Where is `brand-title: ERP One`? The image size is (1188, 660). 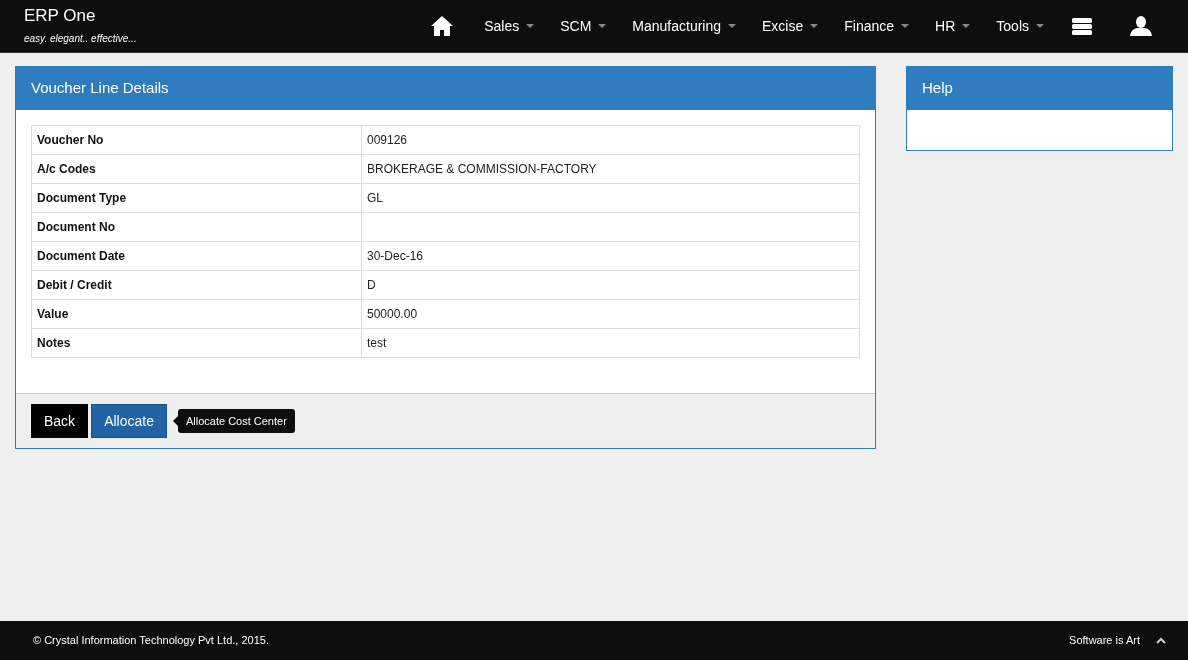 brand-title: ERP One is located at coordinates (80, 16).